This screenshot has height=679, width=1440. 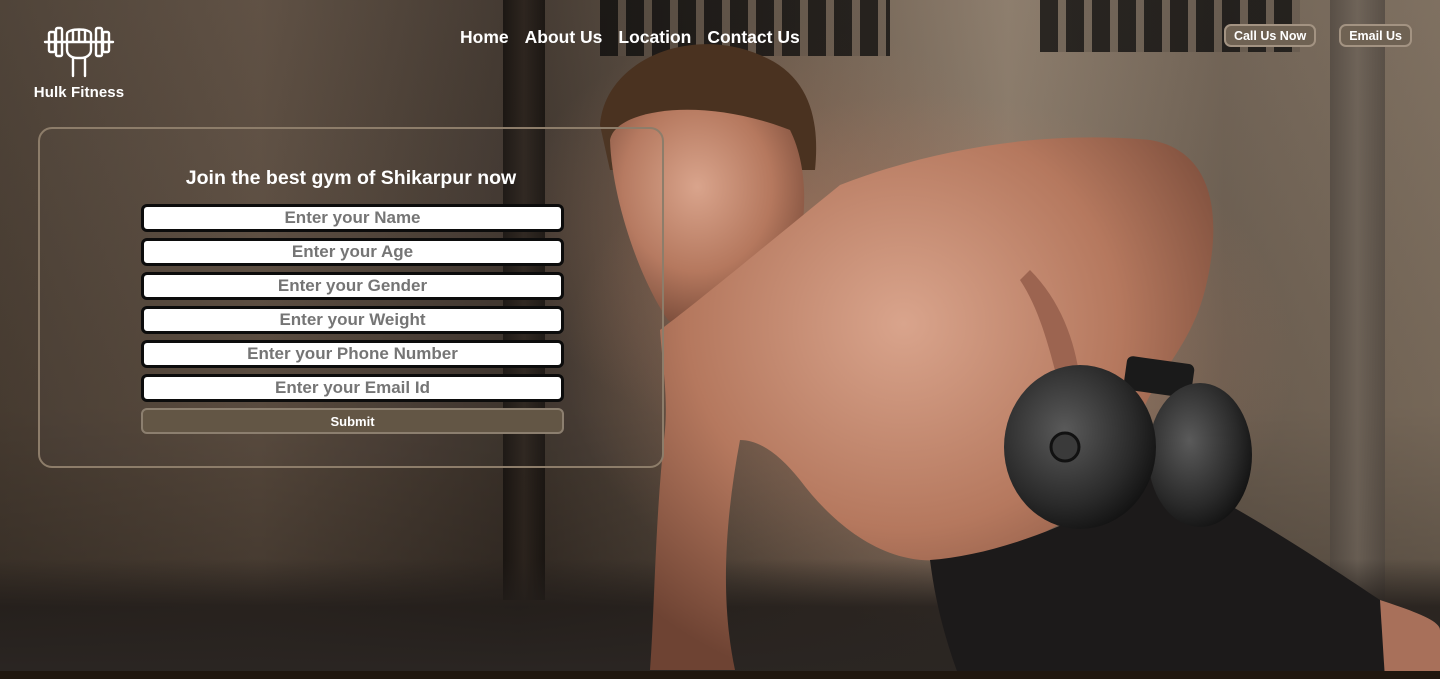 What do you see at coordinates (1270, 35) in the screenshot?
I see `call-us-now-button: Call Us Now` at bounding box center [1270, 35].